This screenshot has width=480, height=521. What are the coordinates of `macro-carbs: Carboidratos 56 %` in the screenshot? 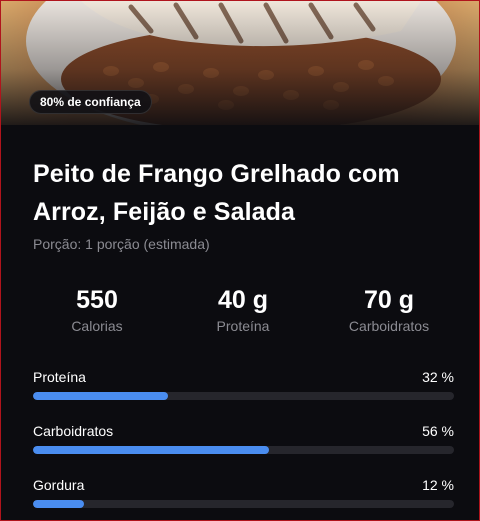 It's located at (243, 449).